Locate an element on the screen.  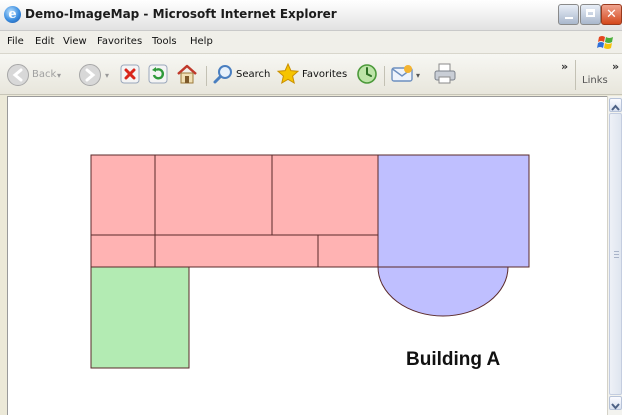
building-label: Building A is located at coordinates (453, 359).